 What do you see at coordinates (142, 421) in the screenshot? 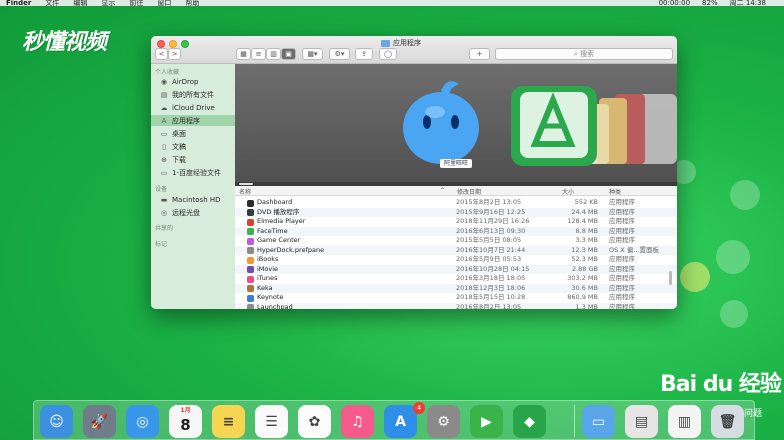
I see `safari-icon: ◎` at bounding box center [142, 421].